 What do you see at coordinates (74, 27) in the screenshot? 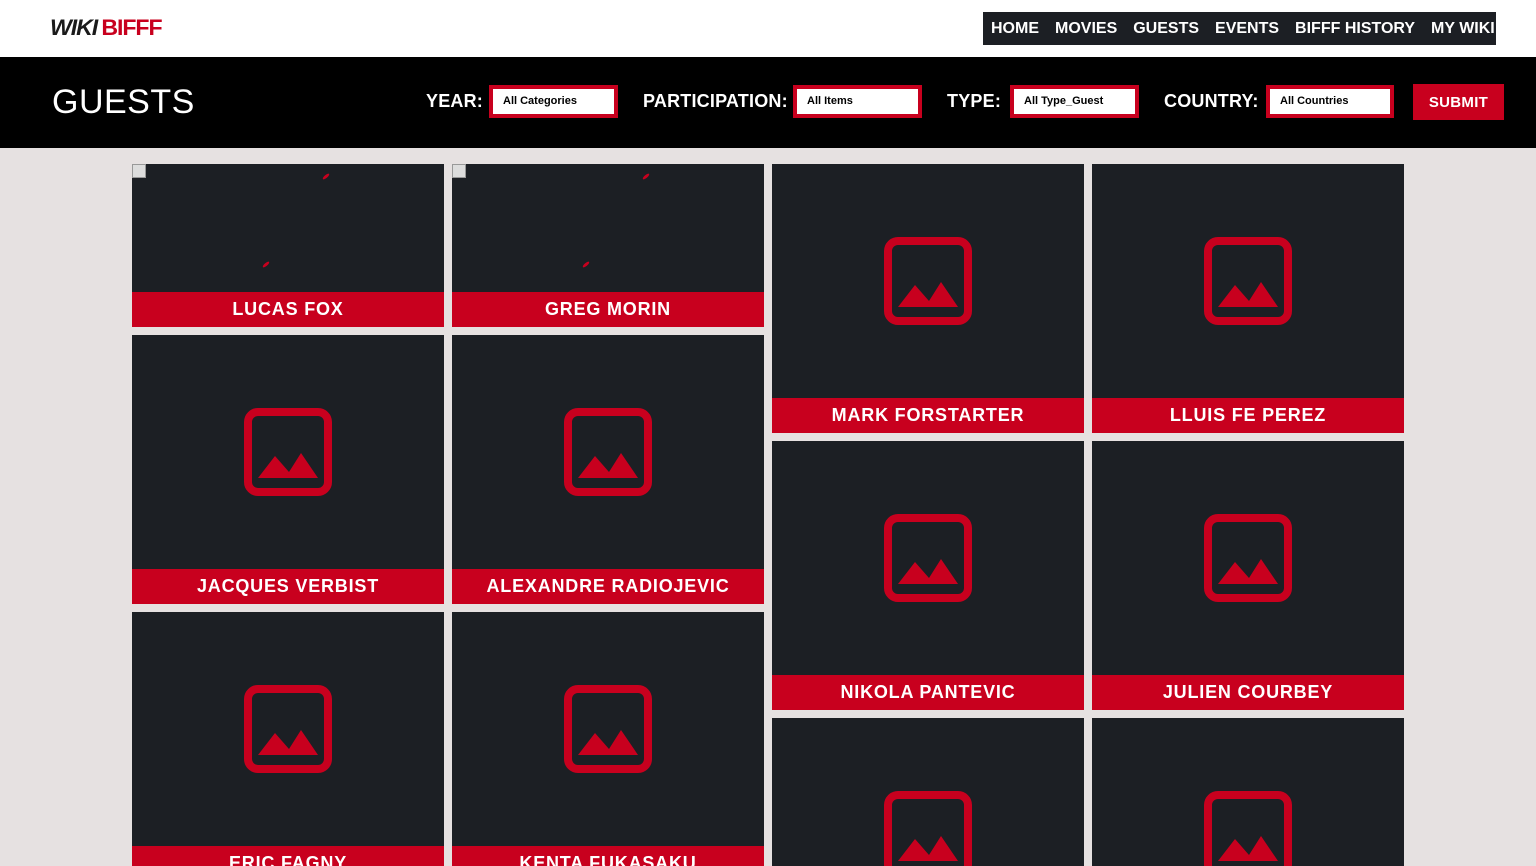
I see `logo-wiki-text: WIKI` at bounding box center [74, 27].